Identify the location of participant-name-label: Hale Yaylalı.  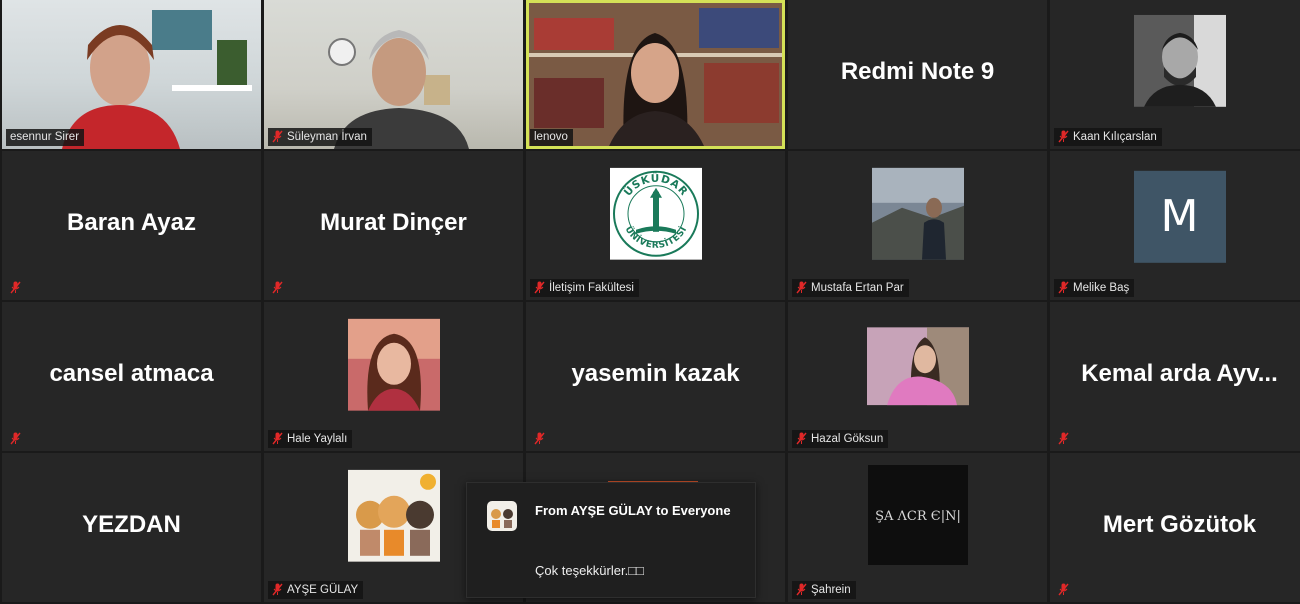
(310, 439).